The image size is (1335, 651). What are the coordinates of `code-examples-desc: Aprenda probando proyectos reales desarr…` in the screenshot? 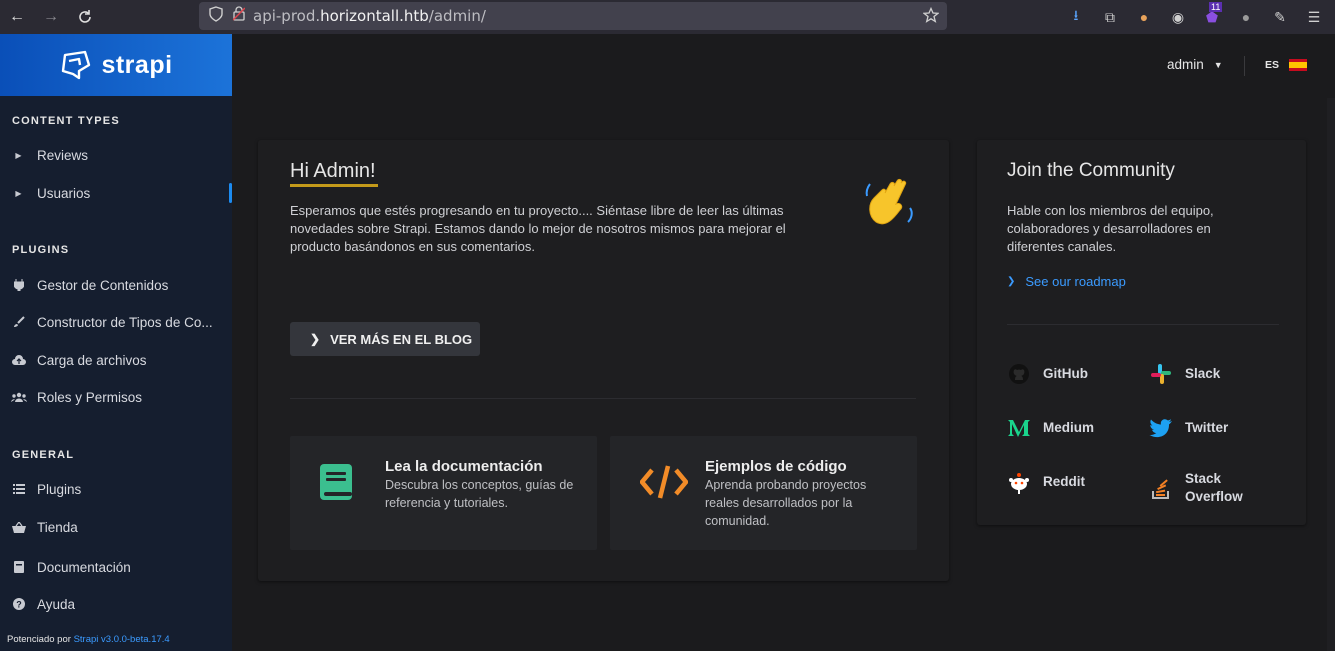 It's located at (786, 503).